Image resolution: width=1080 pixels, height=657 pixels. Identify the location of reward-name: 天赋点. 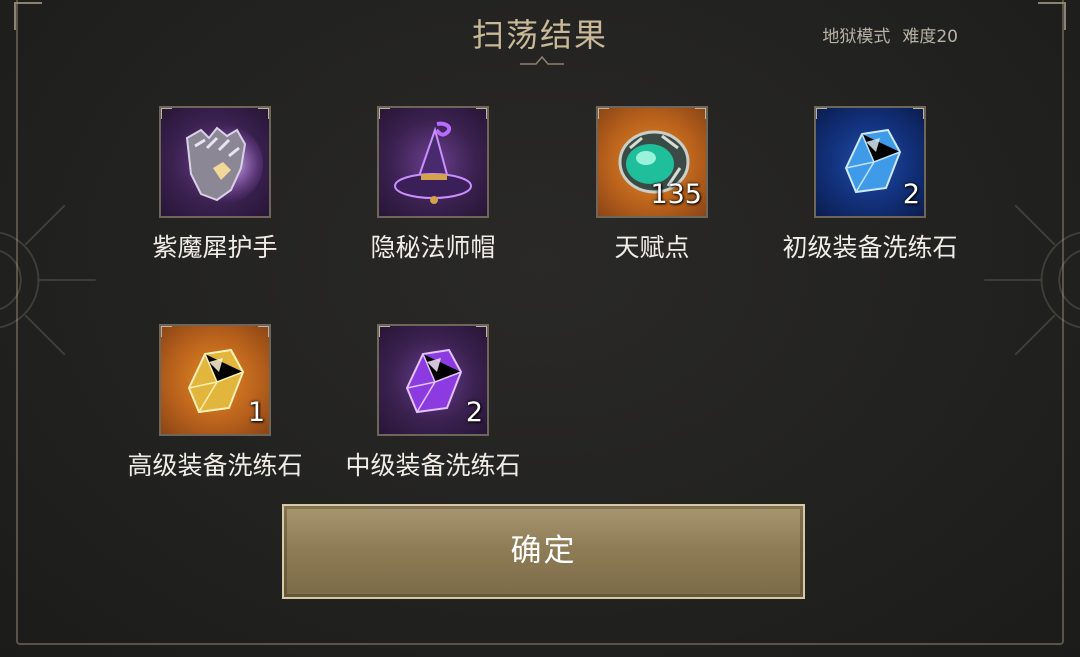
(652, 247).